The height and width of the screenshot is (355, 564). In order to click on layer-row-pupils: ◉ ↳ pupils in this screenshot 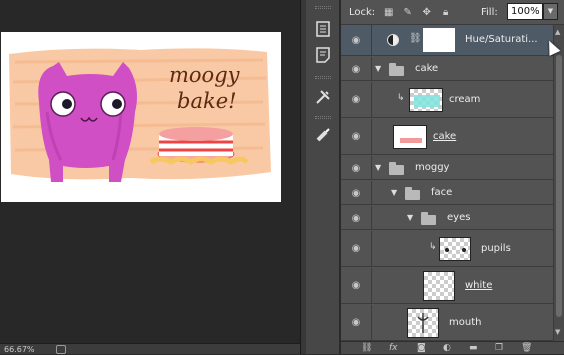, I will do `click(447, 249)`.